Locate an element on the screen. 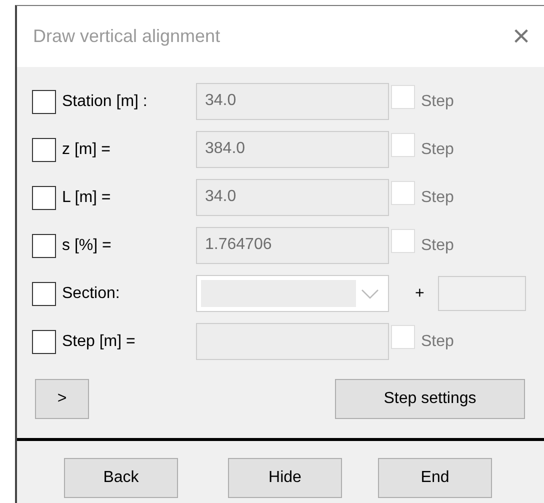 The width and height of the screenshot is (544, 503). field-label: s [%] = is located at coordinates (87, 245).